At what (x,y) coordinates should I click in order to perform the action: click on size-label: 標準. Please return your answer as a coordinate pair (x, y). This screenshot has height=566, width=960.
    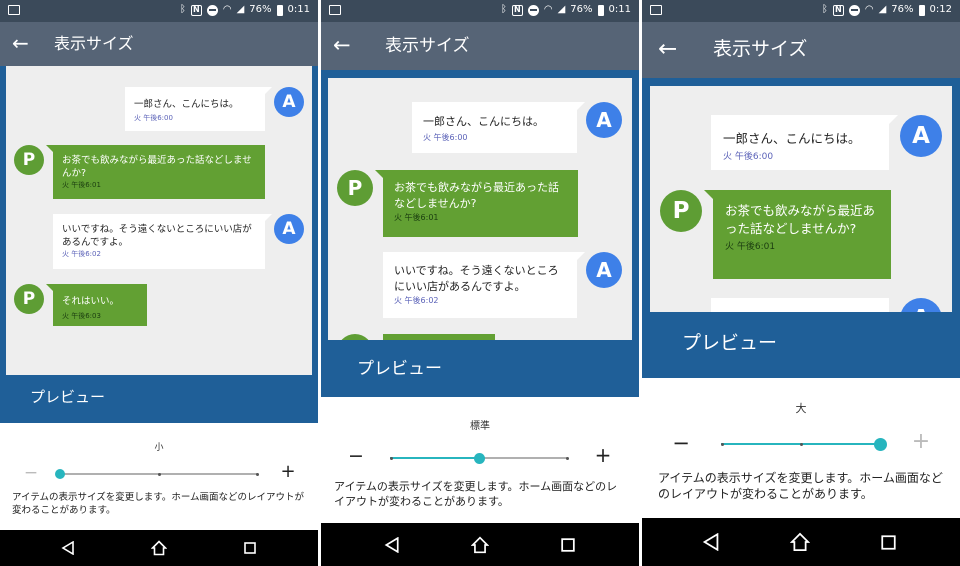
    Looking at the image, I should click on (480, 426).